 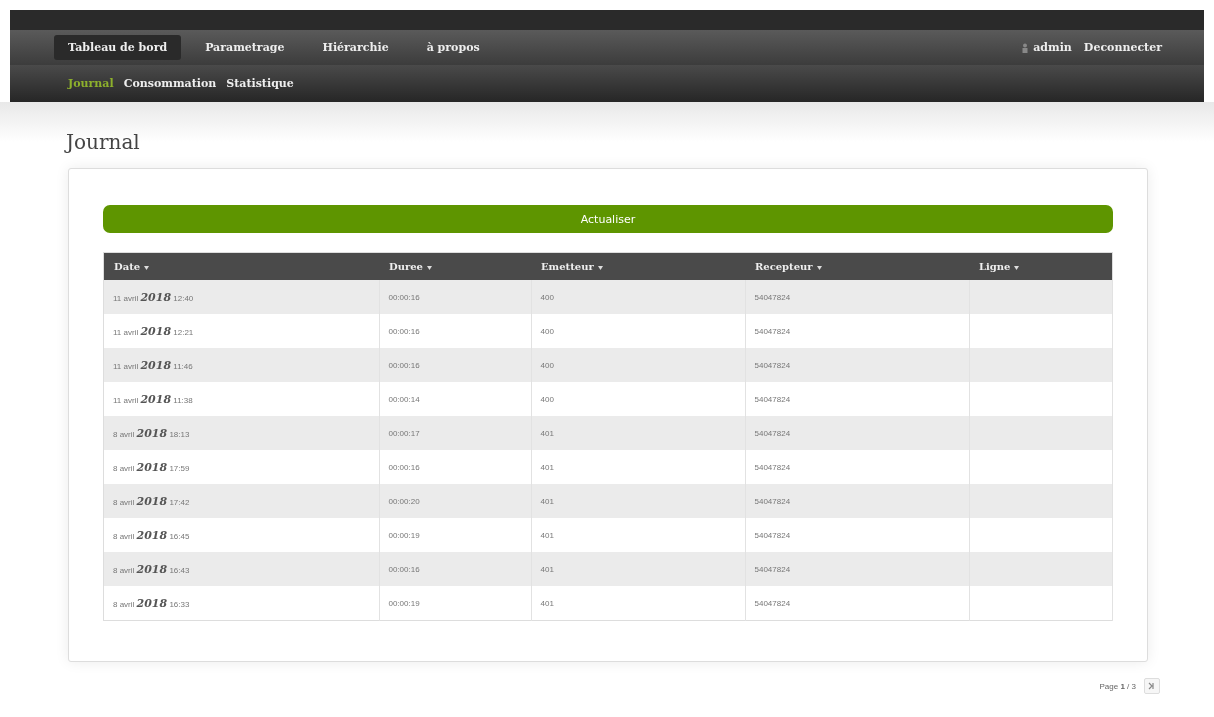 I want to click on table-cell: 11 avril 2018 11:46, so click(x=153, y=366).